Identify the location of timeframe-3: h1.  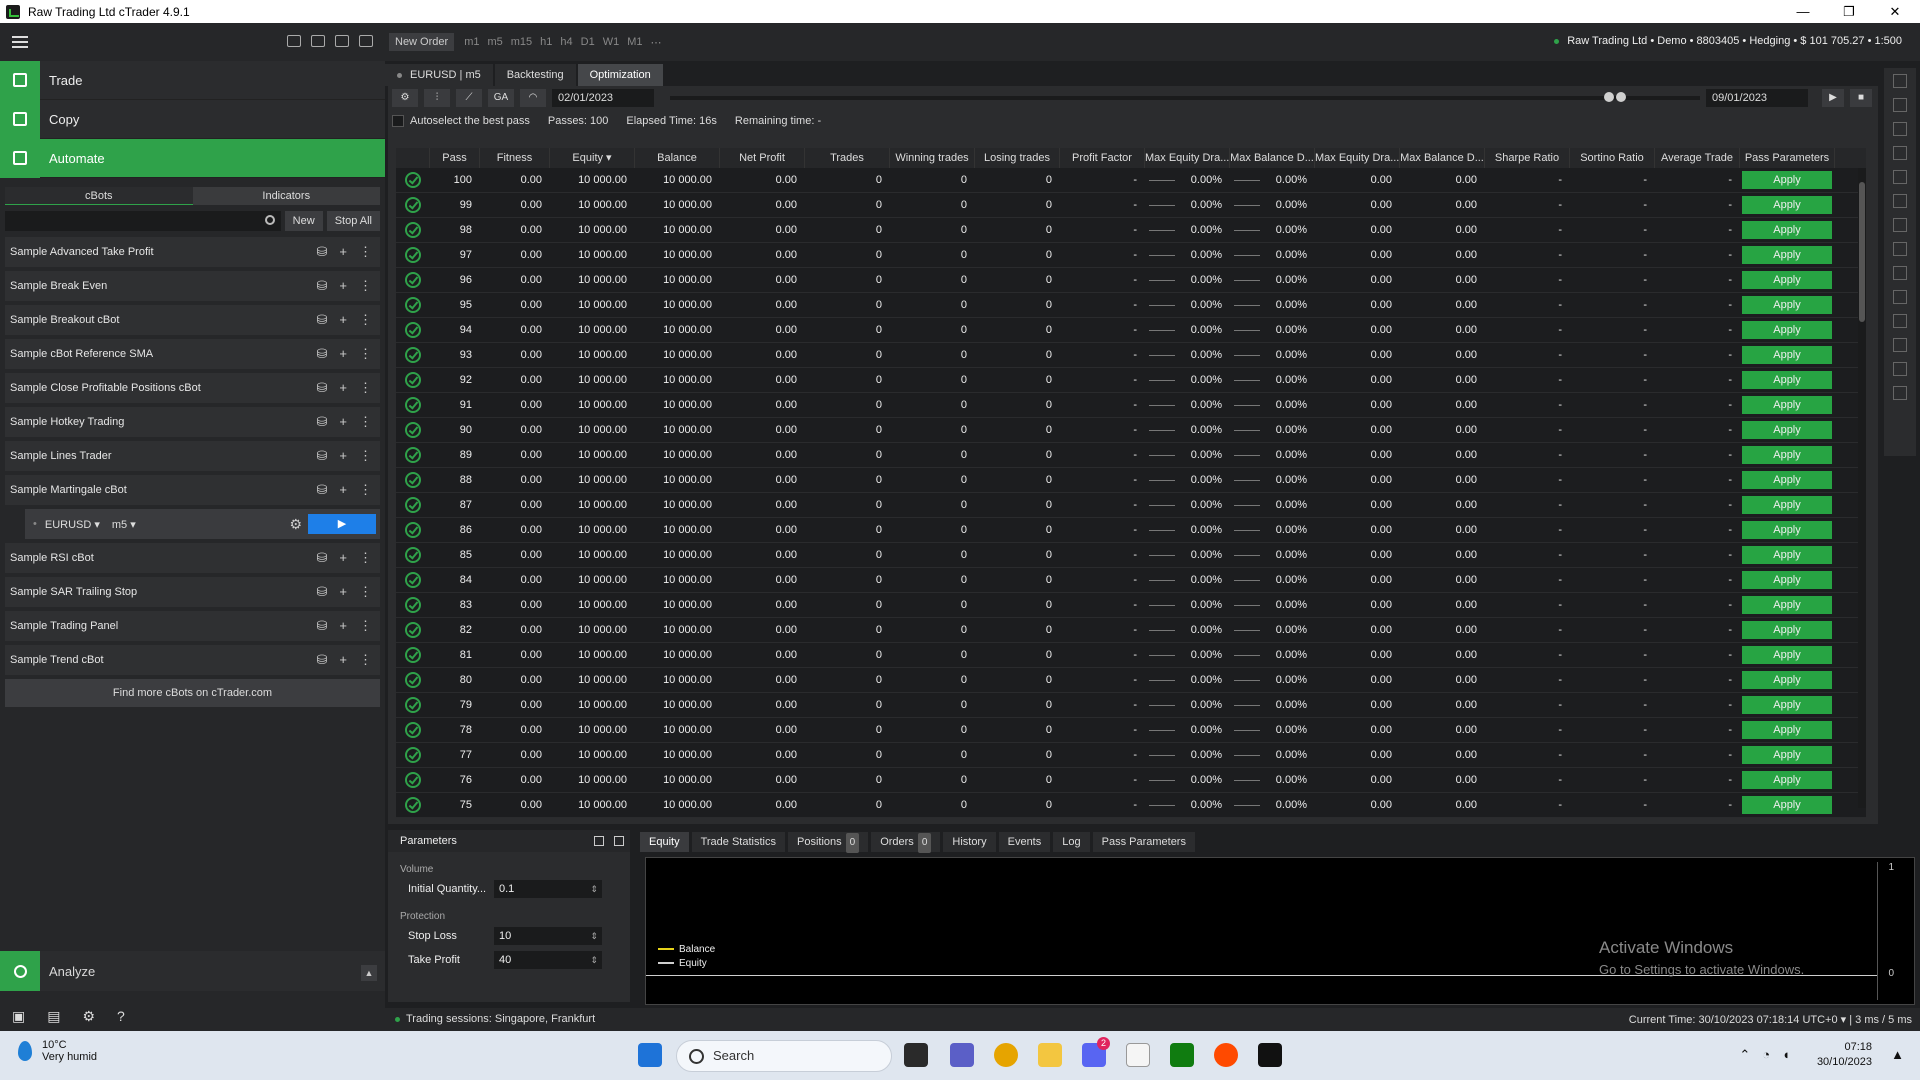
(546, 42).